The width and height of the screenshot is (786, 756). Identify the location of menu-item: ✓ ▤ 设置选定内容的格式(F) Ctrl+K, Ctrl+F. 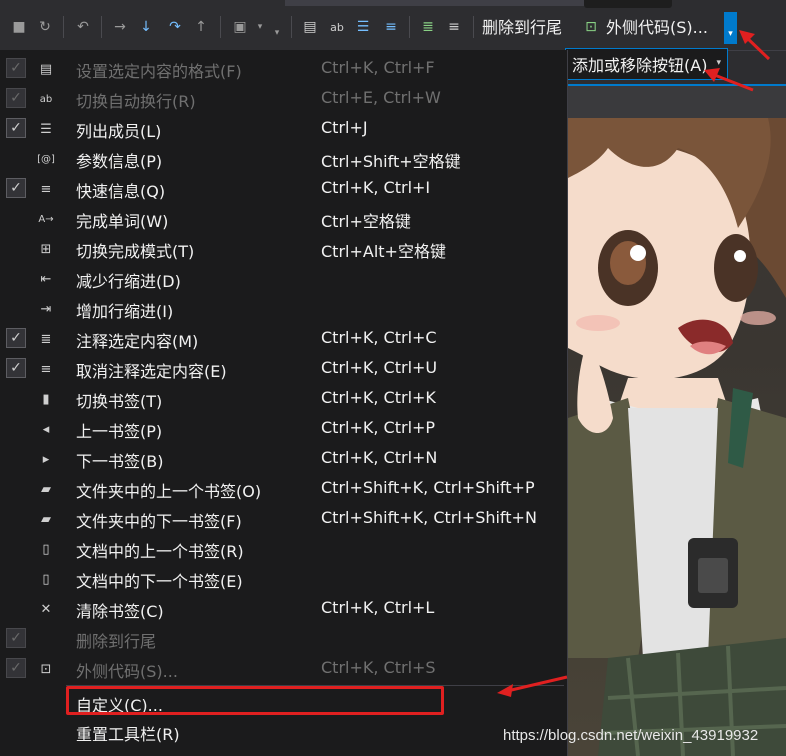
(284, 69).